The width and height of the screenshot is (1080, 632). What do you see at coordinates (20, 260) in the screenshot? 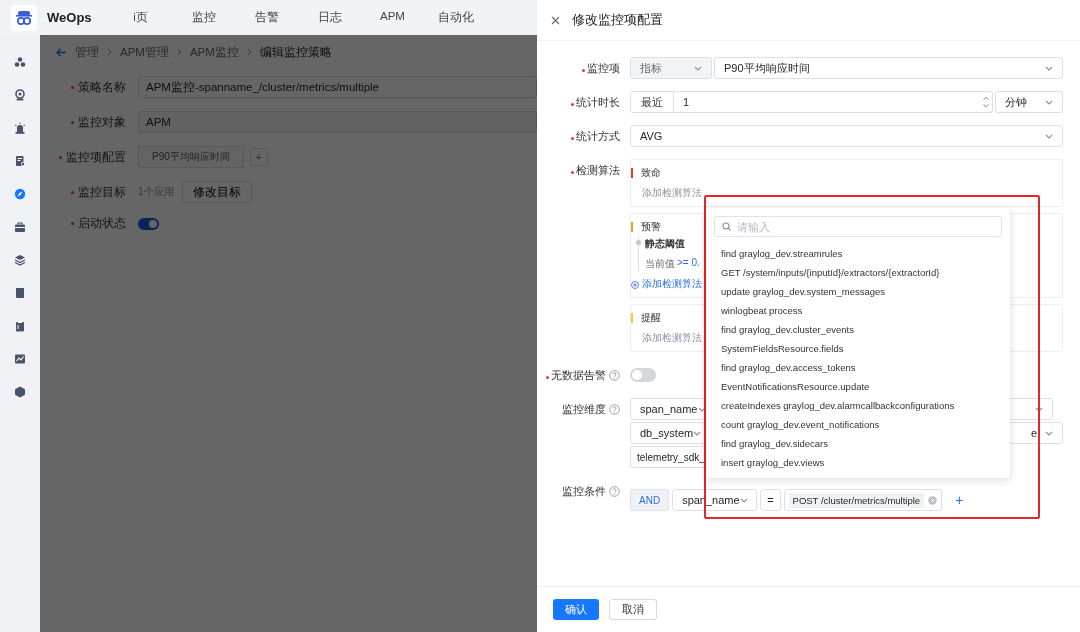
I see `layers-icon` at bounding box center [20, 260].